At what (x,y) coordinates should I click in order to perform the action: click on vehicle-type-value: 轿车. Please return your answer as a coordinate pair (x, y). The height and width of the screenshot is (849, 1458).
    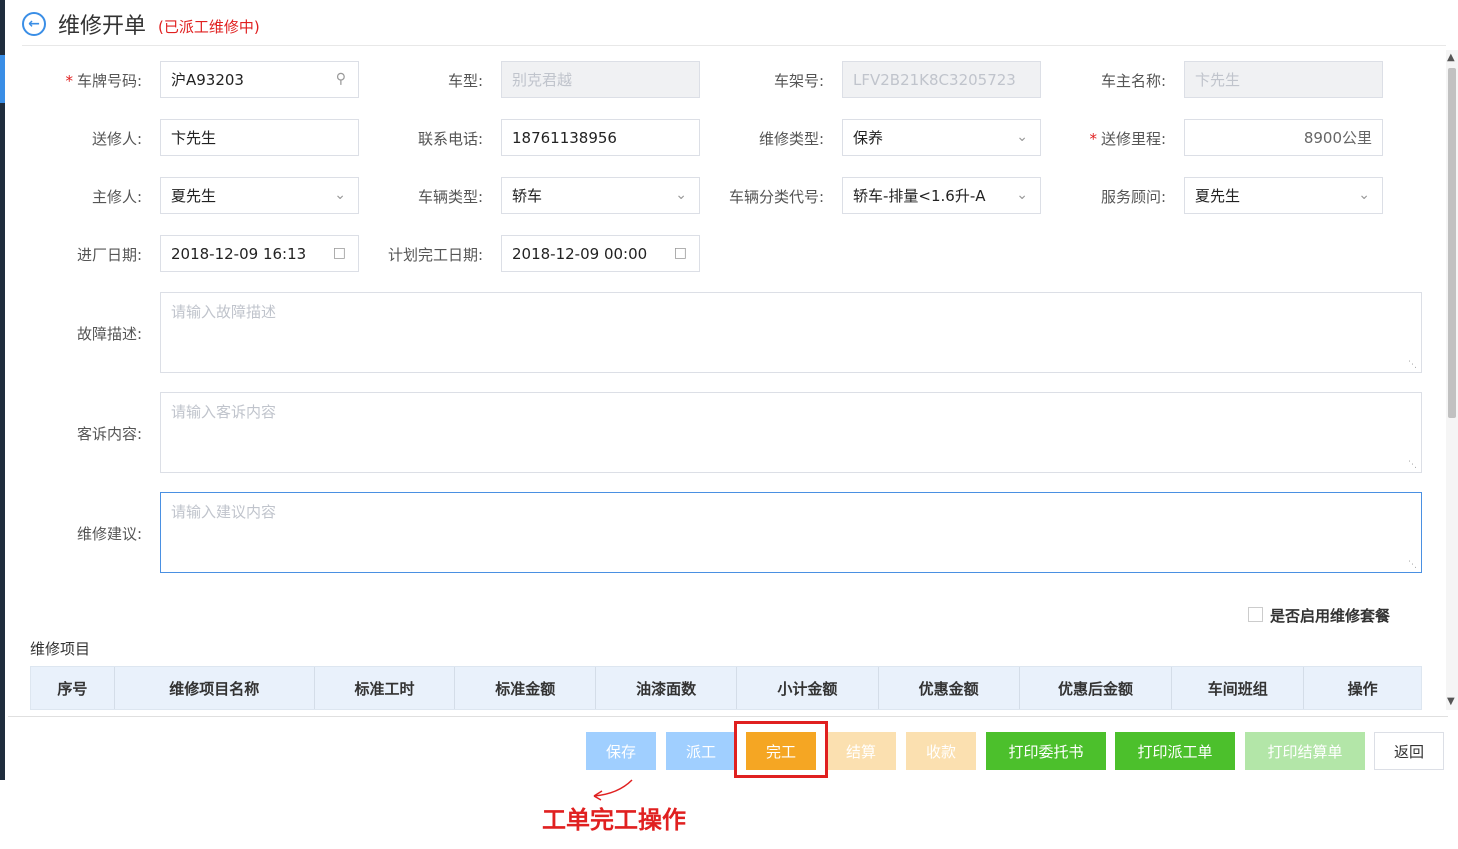
    Looking at the image, I should click on (527, 196).